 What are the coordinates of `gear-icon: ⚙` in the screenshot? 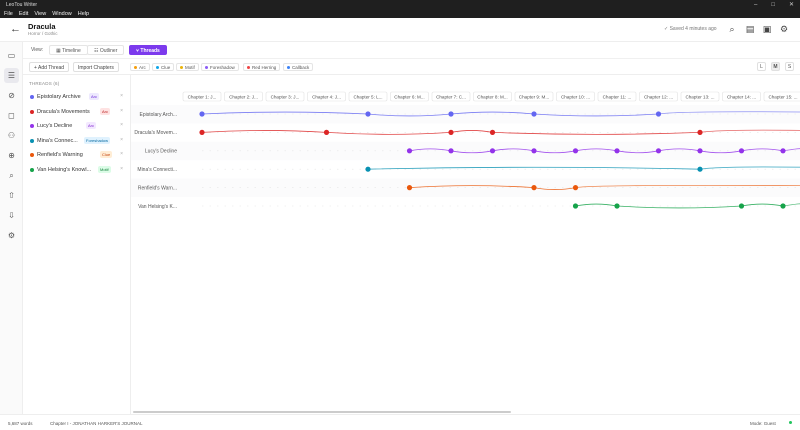 It's located at (11, 235).